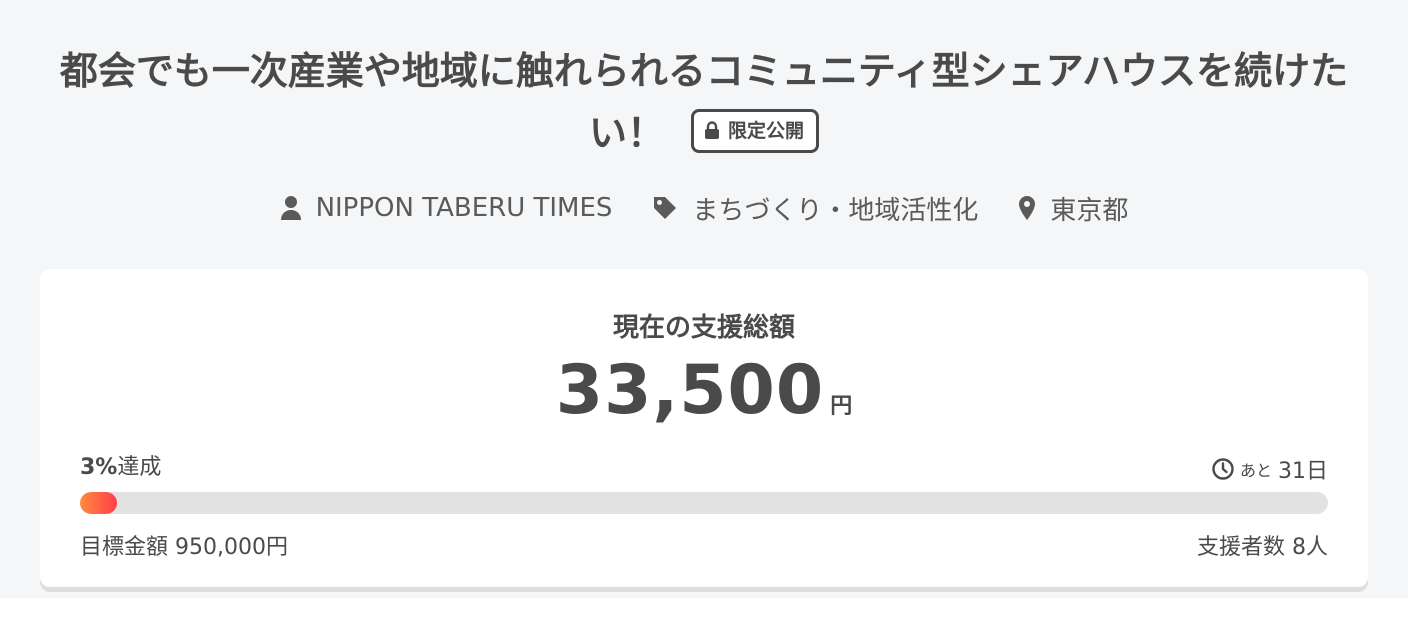 The height and width of the screenshot is (630, 1408). What do you see at coordinates (464, 208) in the screenshot?
I see `owner-name: NIPPON TABERU TIMES` at bounding box center [464, 208].